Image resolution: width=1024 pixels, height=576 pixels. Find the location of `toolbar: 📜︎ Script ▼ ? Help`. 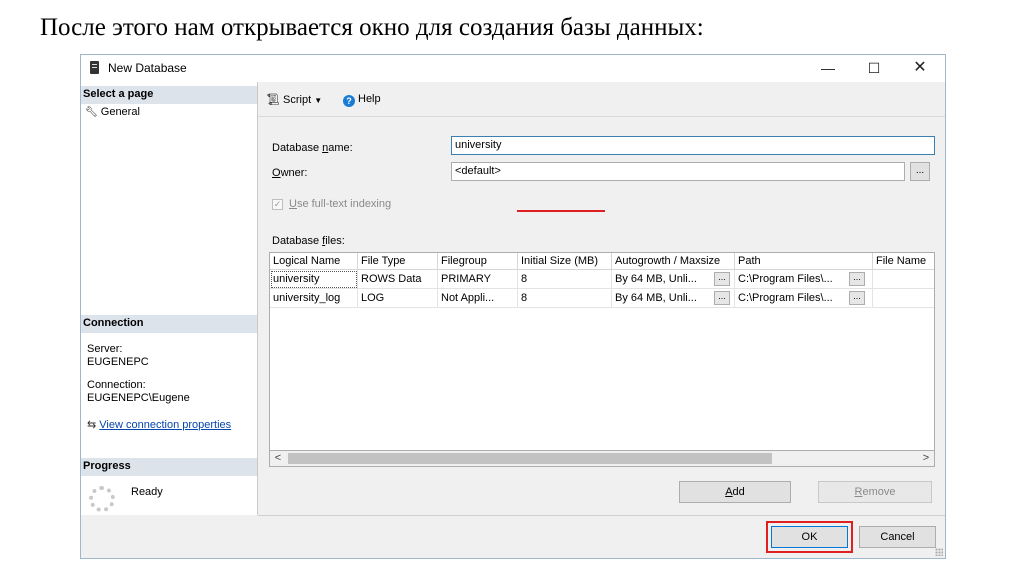

toolbar: 📜︎ Script ▼ ? Help is located at coordinates (601, 99).